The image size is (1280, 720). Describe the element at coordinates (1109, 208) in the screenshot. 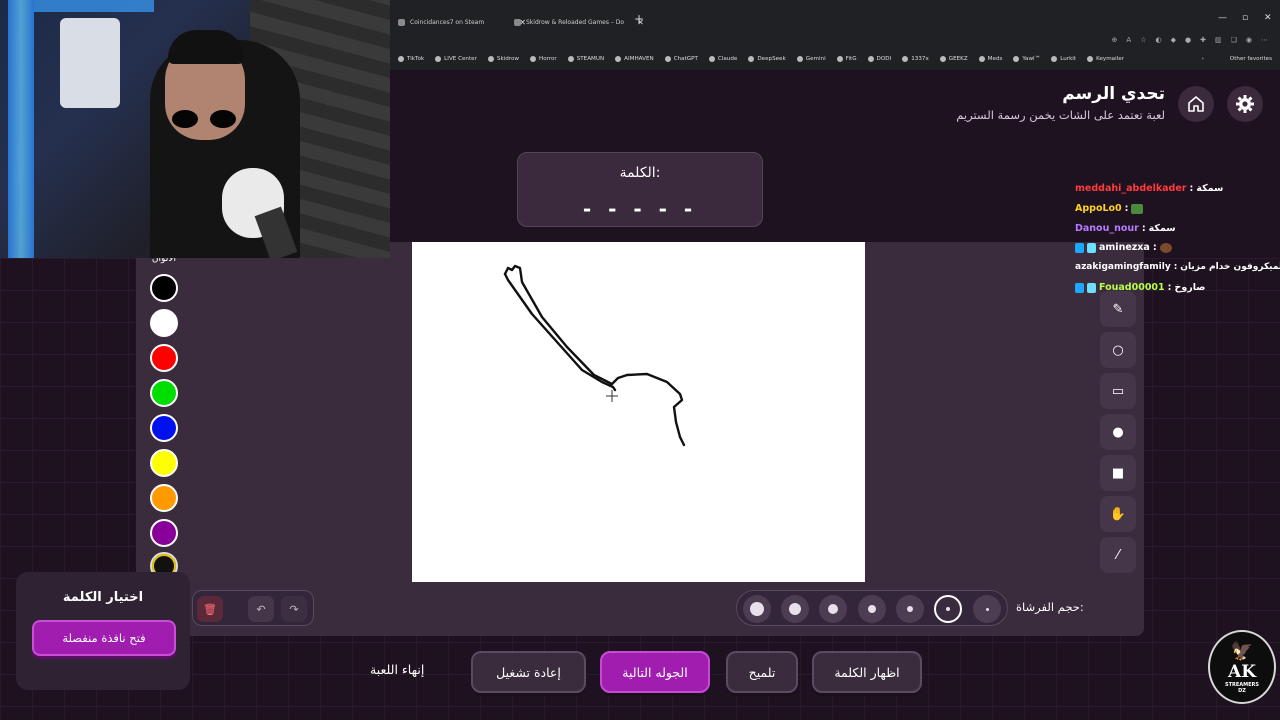

I see `chat-message: AppoLo0 :` at that location.